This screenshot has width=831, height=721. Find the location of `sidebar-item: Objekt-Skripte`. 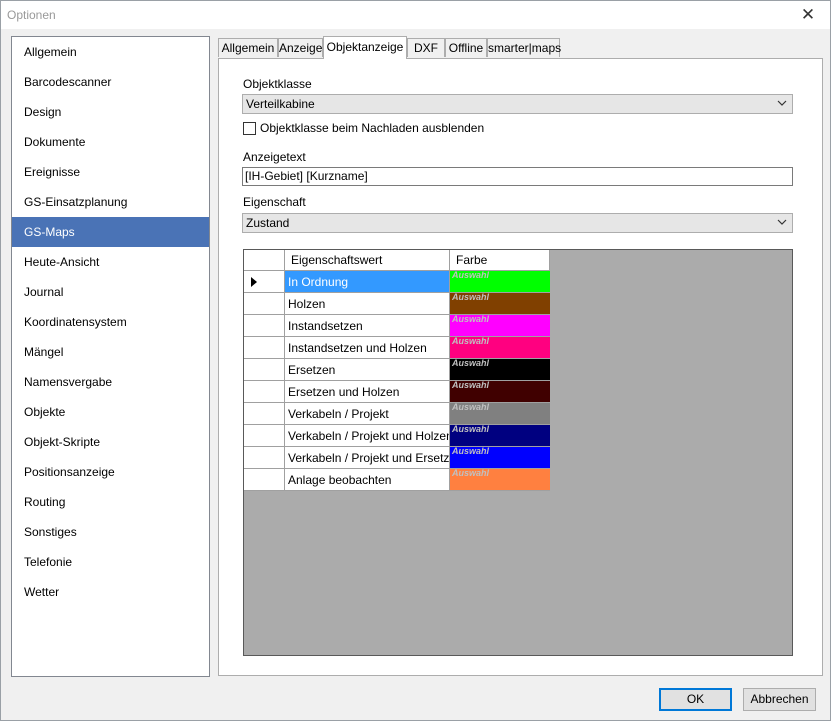

sidebar-item: Objekt-Skripte is located at coordinates (110, 442).